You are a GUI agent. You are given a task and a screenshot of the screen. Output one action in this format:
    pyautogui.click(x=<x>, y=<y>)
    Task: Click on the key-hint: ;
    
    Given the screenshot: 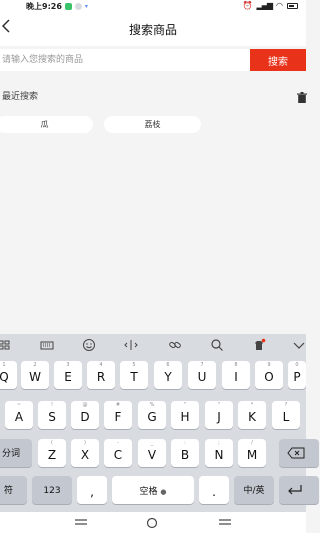 What is the action you would take?
    pyautogui.click(x=219, y=443)
    